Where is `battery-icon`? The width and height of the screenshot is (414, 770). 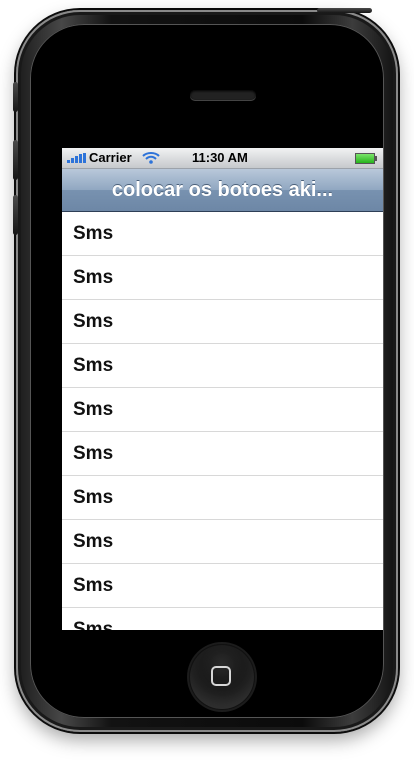 battery-icon is located at coordinates (366, 158).